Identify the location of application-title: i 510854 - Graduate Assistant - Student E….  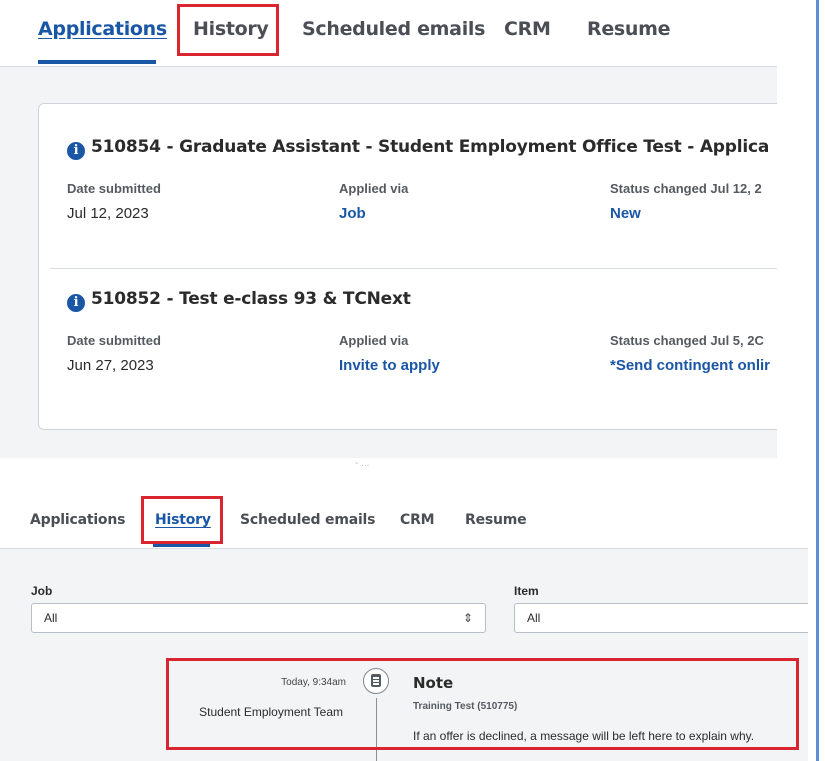
(418, 148).